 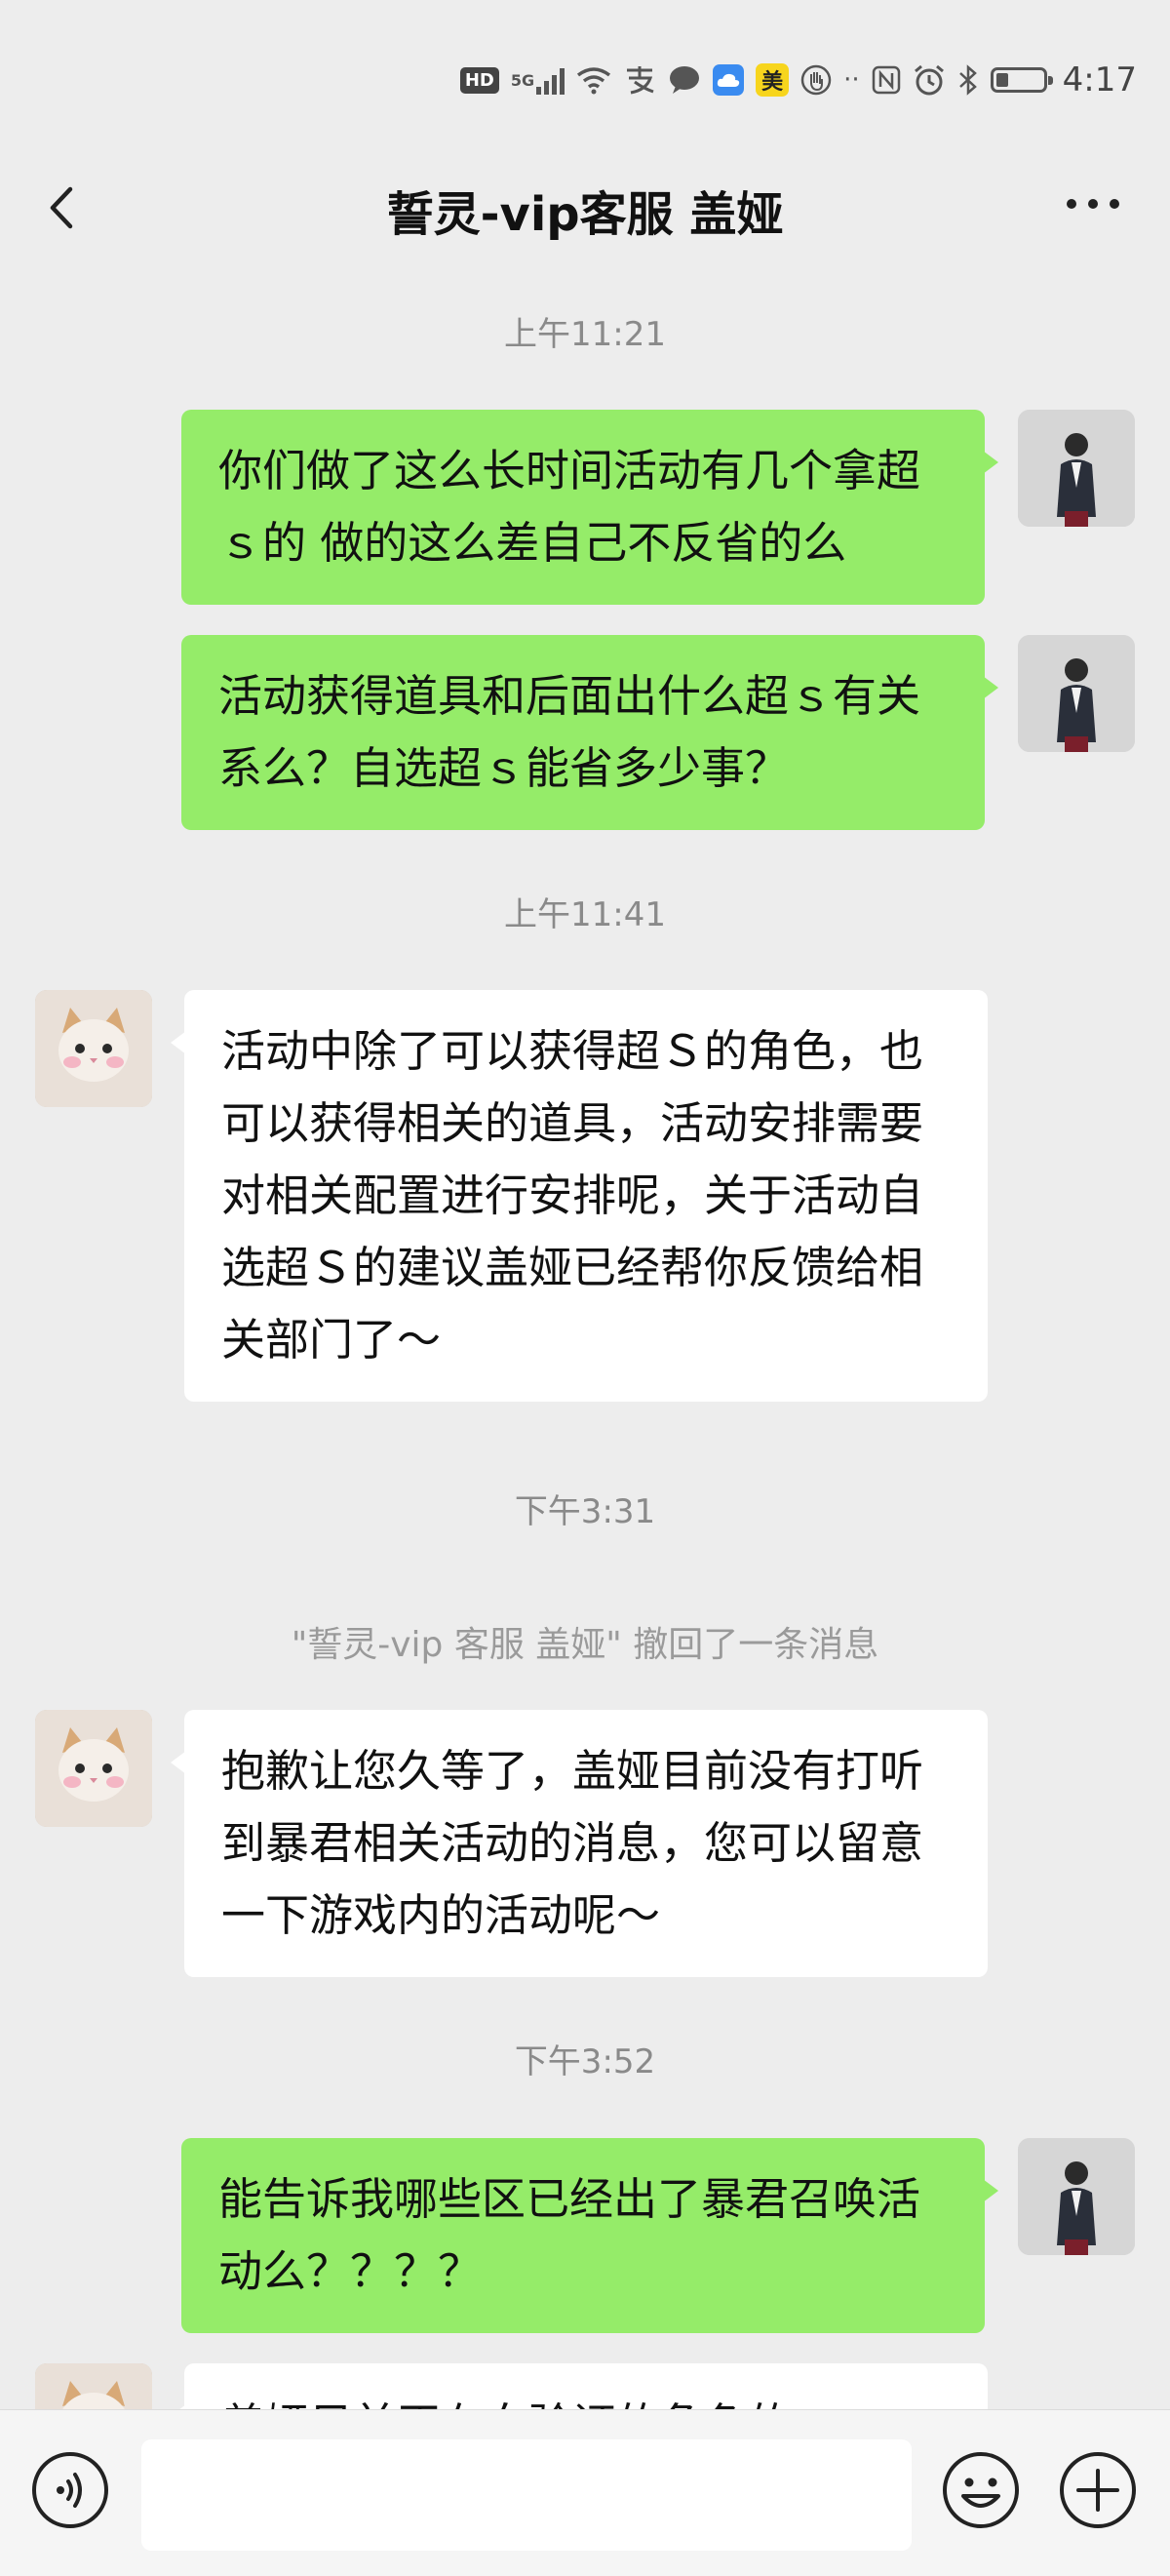 What do you see at coordinates (585, 2061) in the screenshot?
I see `message-timestamp: 下午3:52` at bounding box center [585, 2061].